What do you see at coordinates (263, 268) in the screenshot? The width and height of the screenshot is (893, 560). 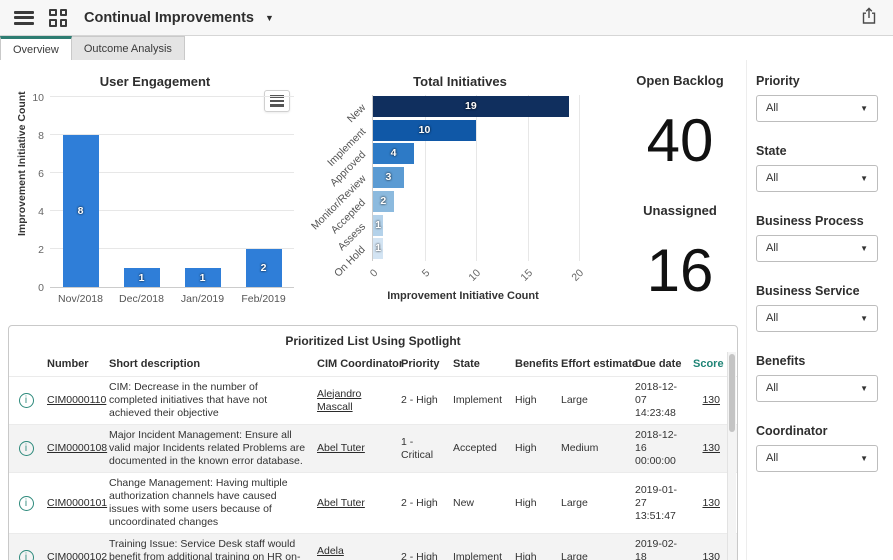 I see `bar-feb-2019: 2` at bounding box center [263, 268].